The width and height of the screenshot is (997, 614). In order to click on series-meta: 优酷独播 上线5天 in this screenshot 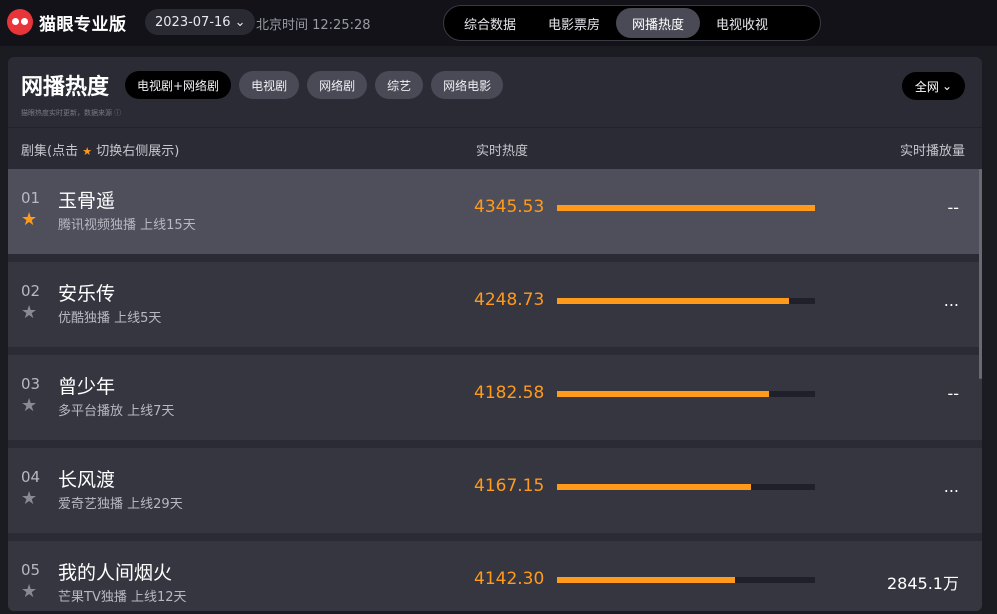, I will do `click(109, 316)`.